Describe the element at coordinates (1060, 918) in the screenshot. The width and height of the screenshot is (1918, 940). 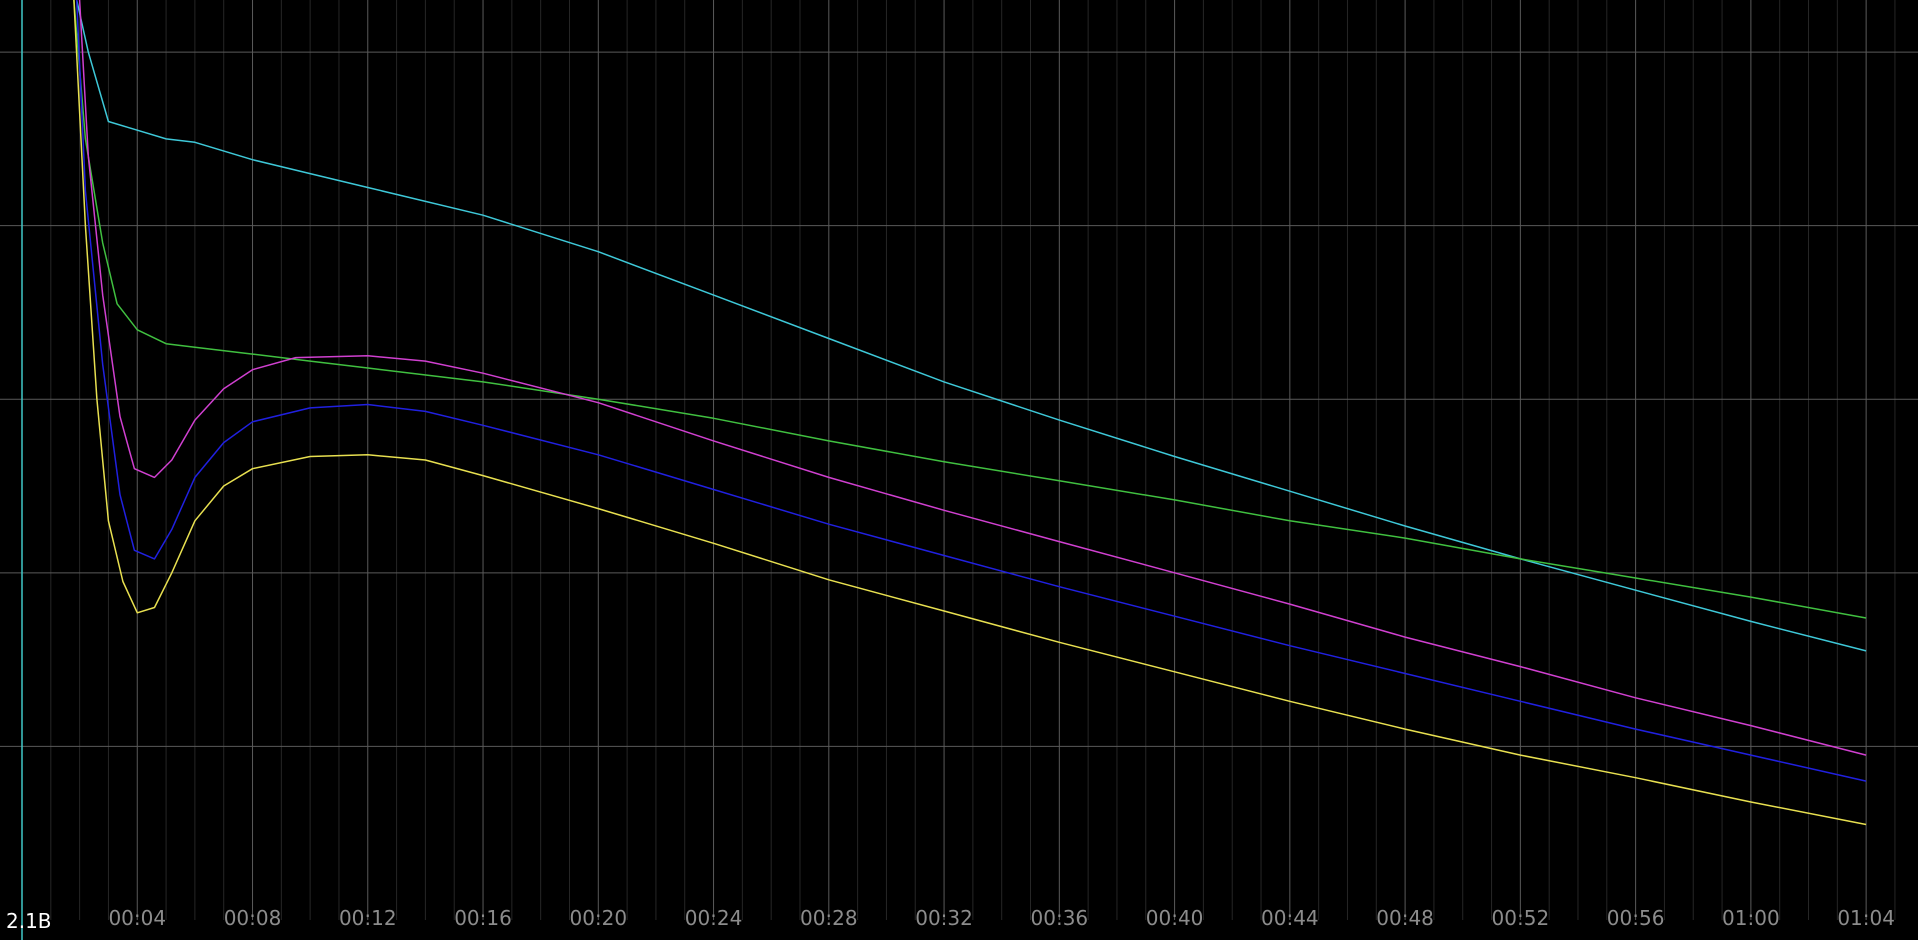
I see `x-tick-label: 00:36` at that location.